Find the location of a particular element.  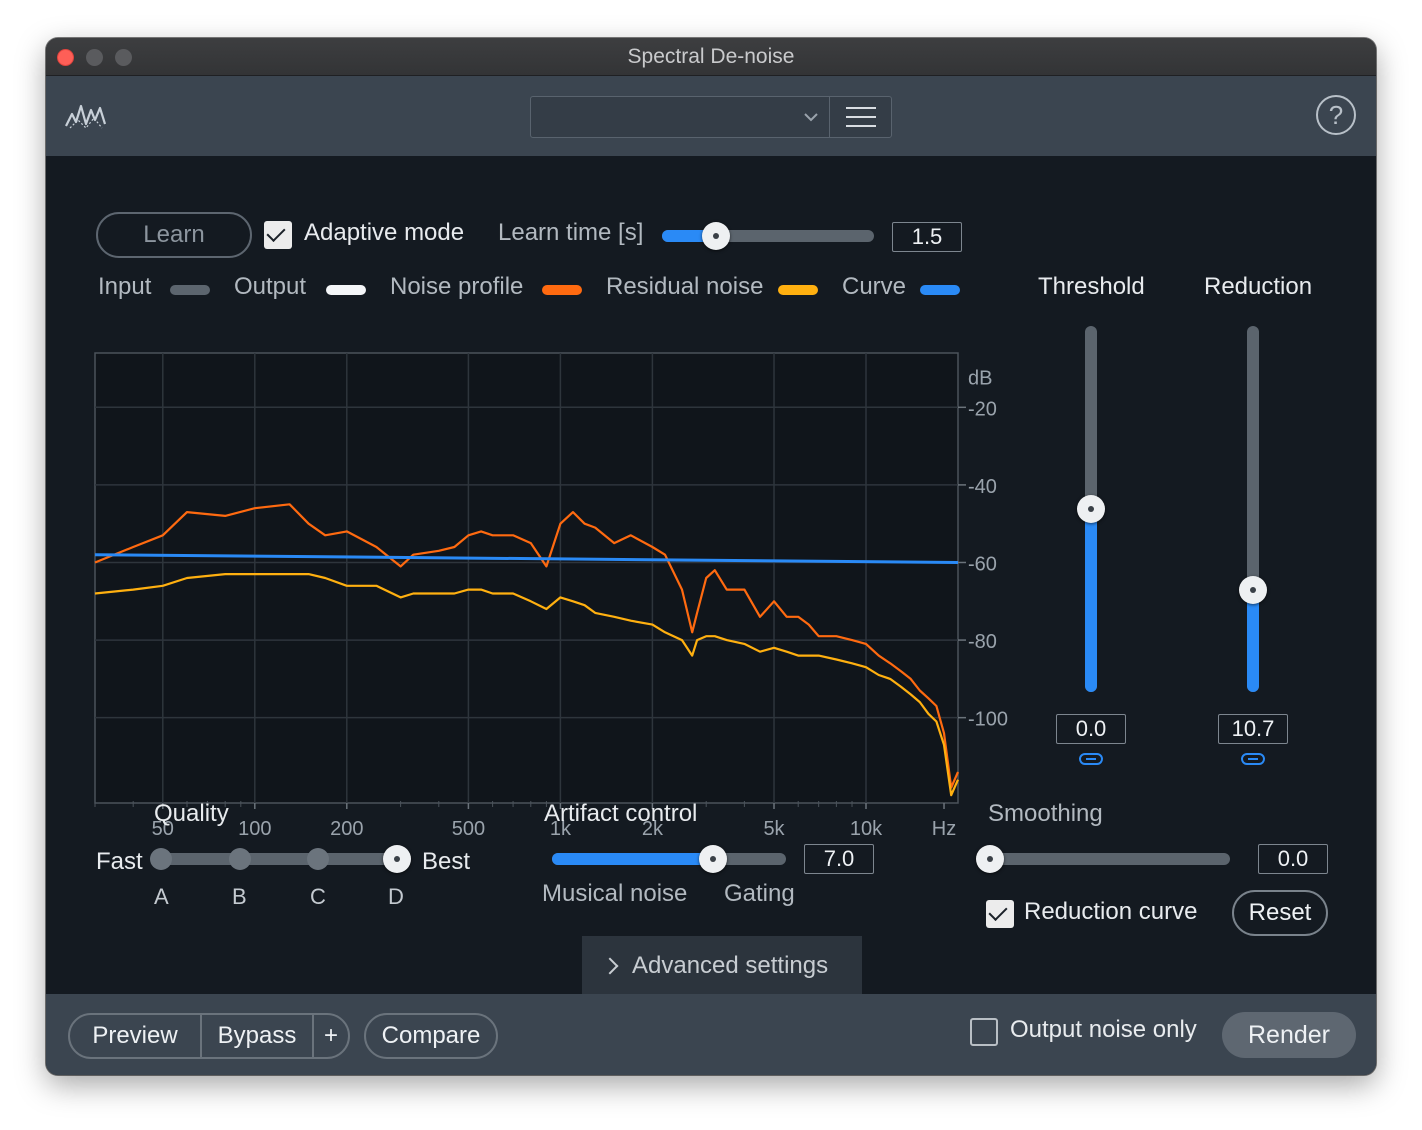

y-tick-label: -40 is located at coordinates (982, 487).